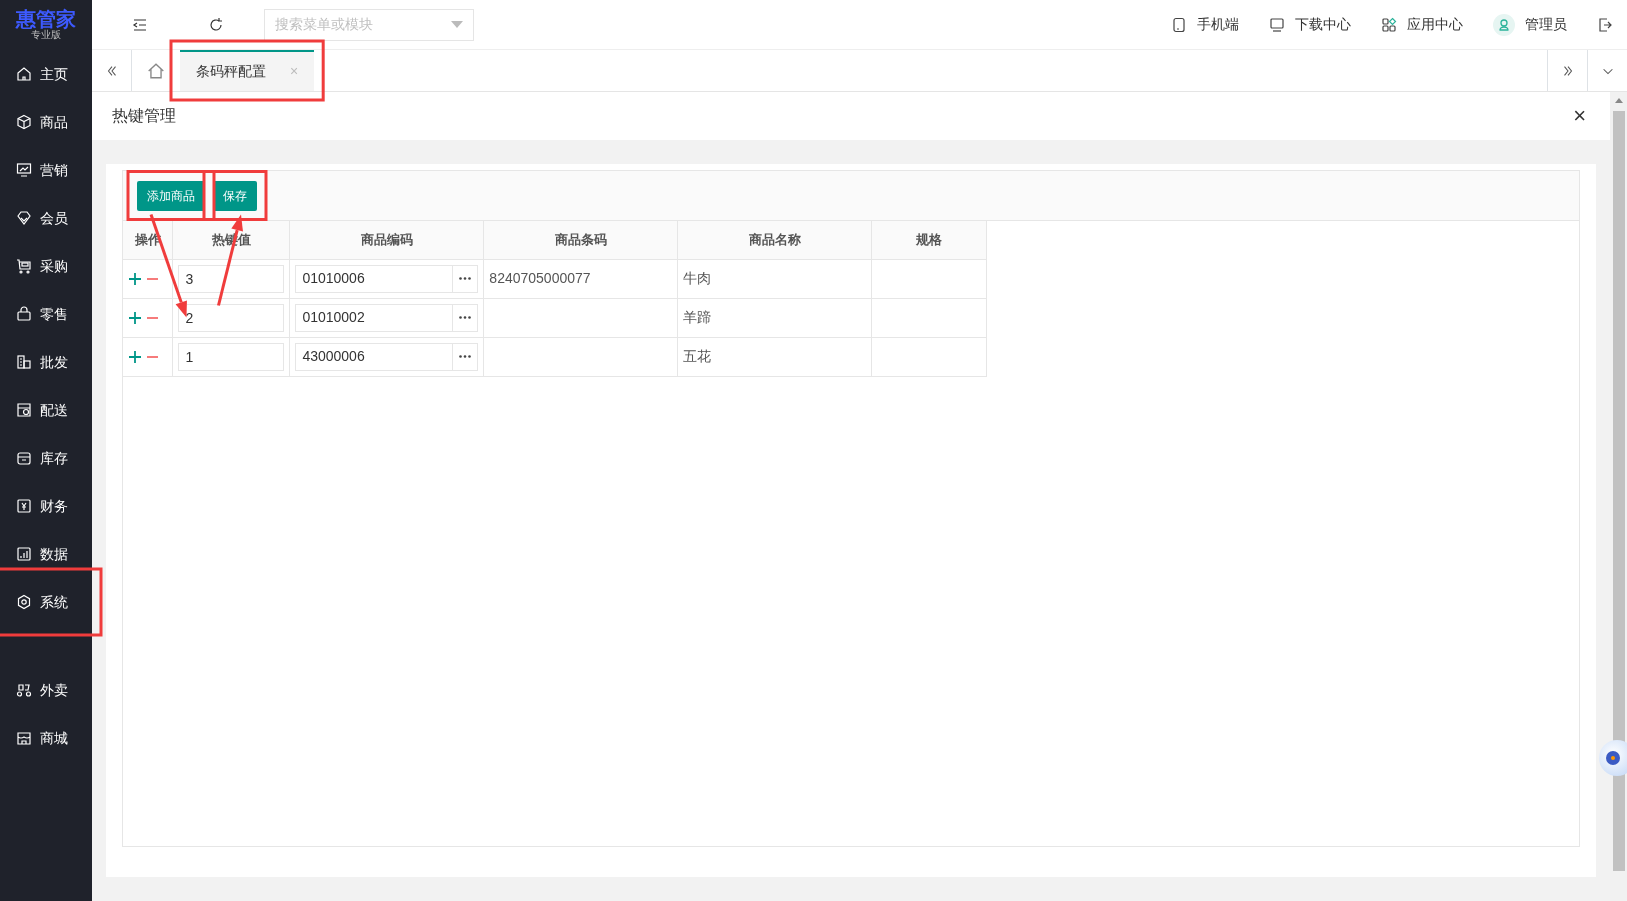 The width and height of the screenshot is (1627, 901). I want to click on sidebar-item: 批发, so click(46, 362).